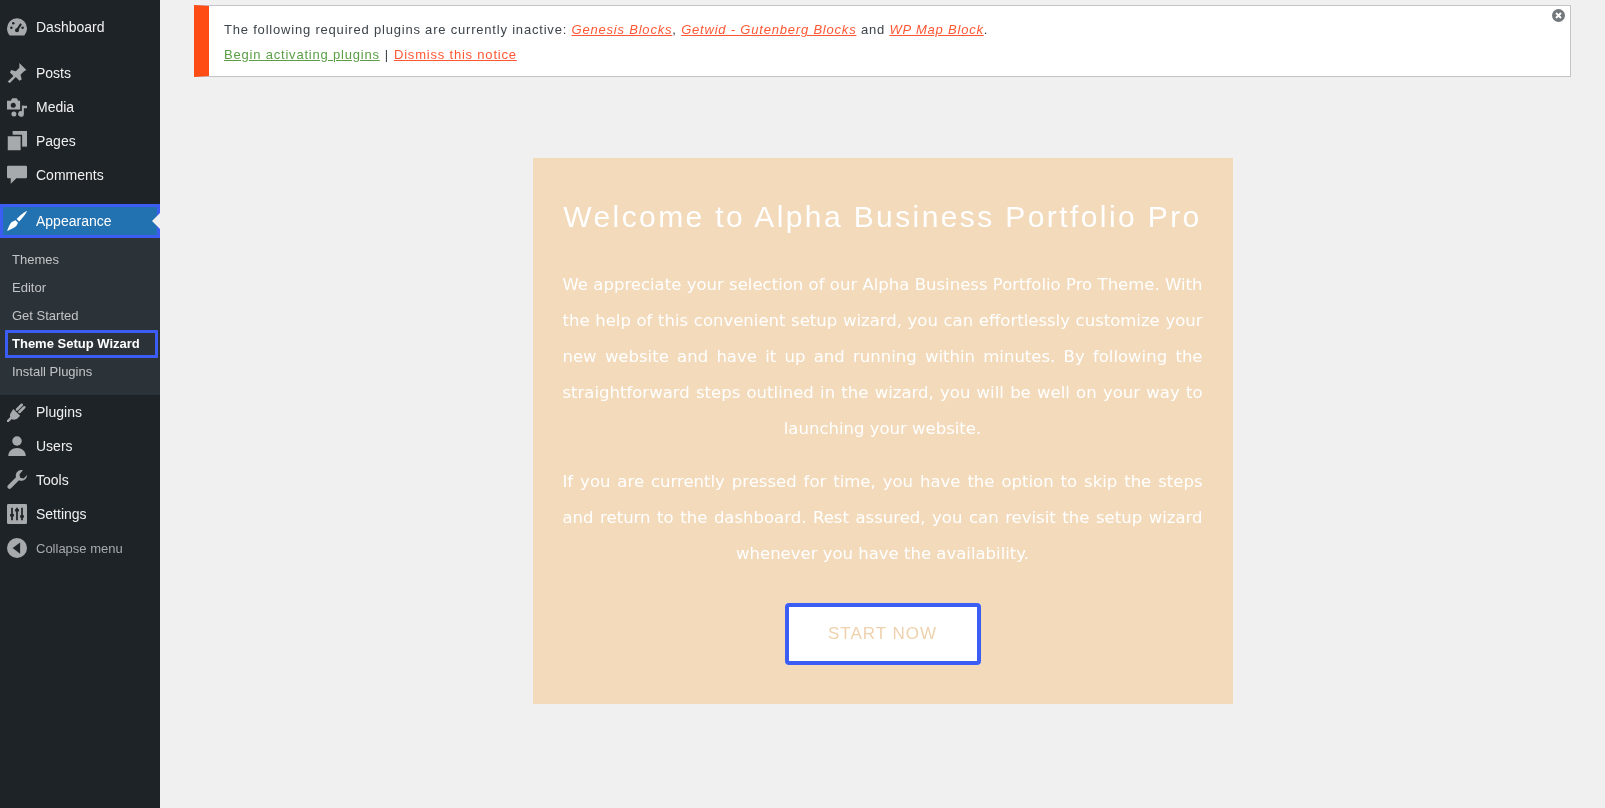 The image size is (1605, 808). What do you see at coordinates (81, 372) in the screenshot?
I see `submenu-item: Install Plugins` at bounding box center [81, 372].